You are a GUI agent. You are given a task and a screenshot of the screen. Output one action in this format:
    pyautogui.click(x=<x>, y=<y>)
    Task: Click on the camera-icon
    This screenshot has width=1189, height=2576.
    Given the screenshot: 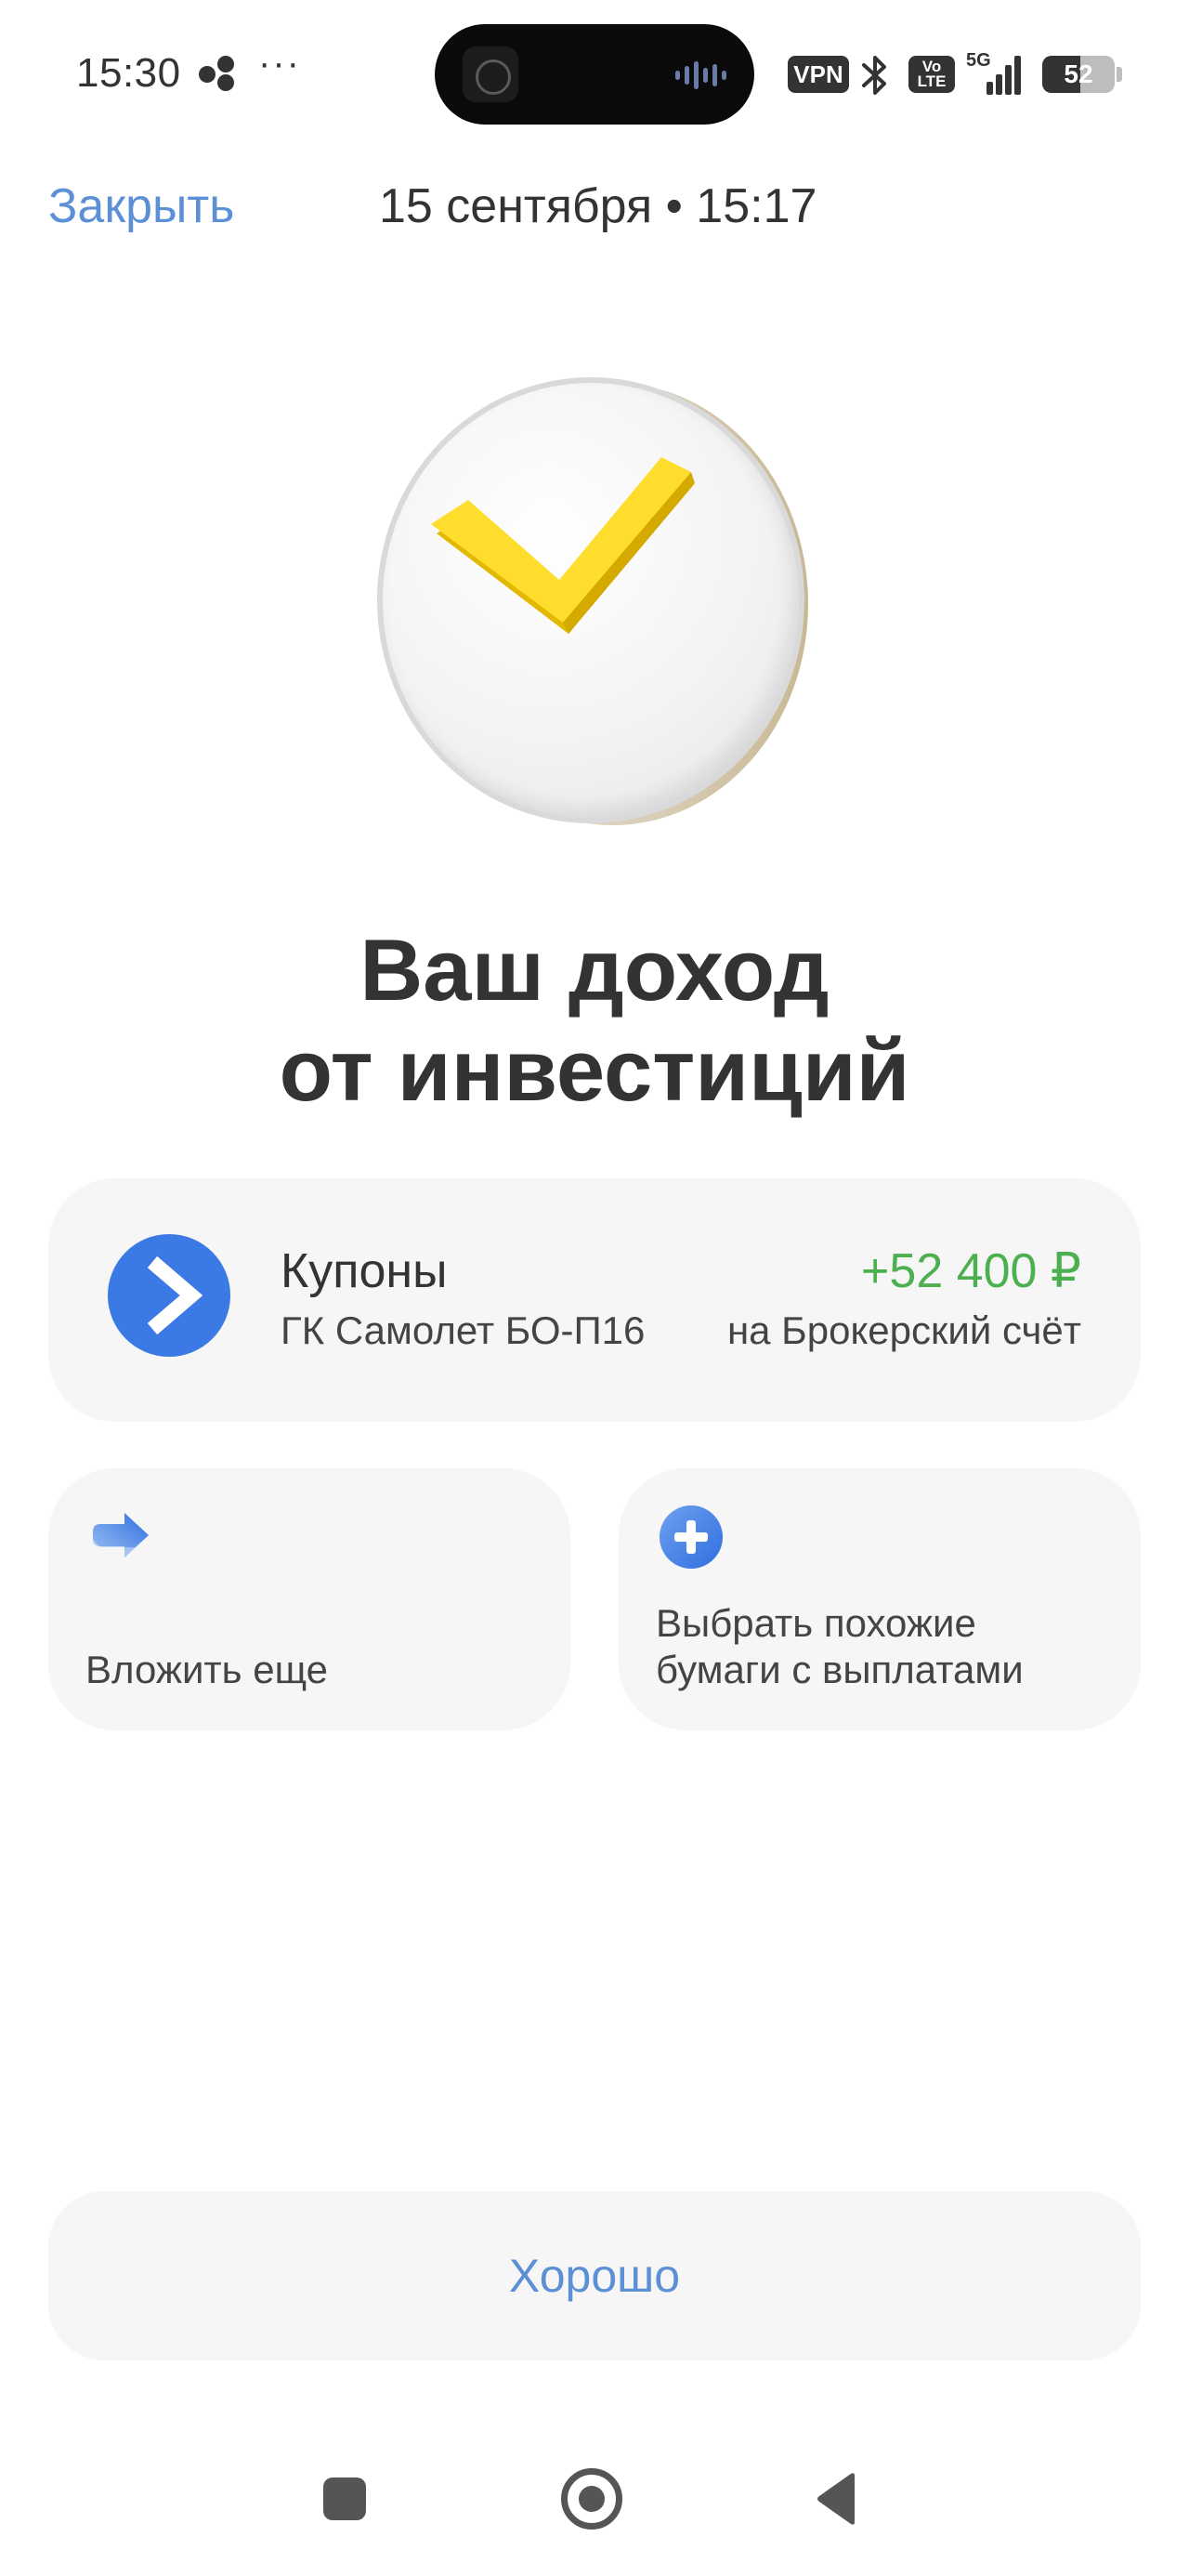 What is the action you would take?
    pyautogui.click(x=491, y=74)
    